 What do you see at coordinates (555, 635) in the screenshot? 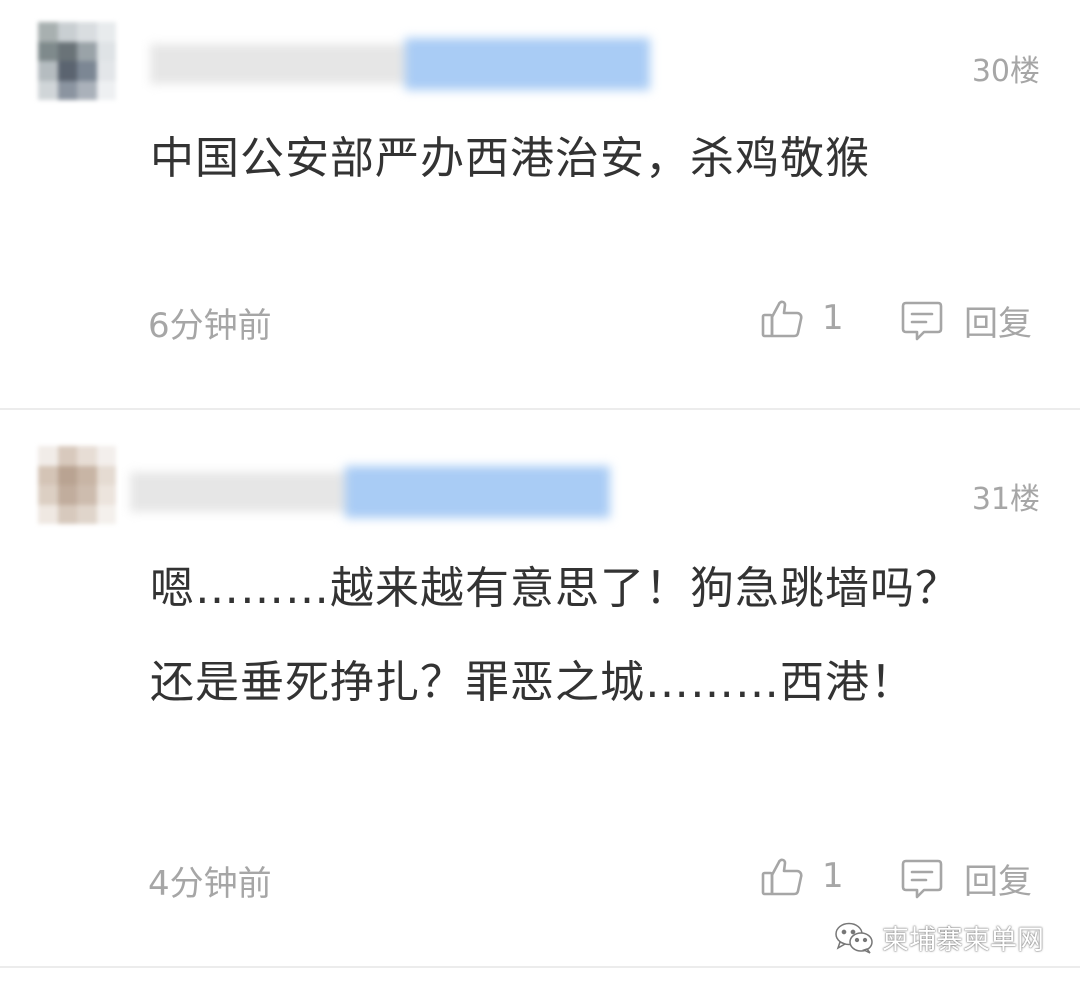
I see `comment-text: 嗯………越来越有意思了！狗急跳墙吗？还是垂死挣扎？罪恶之城………西港！` at bounding box center [555, 635].